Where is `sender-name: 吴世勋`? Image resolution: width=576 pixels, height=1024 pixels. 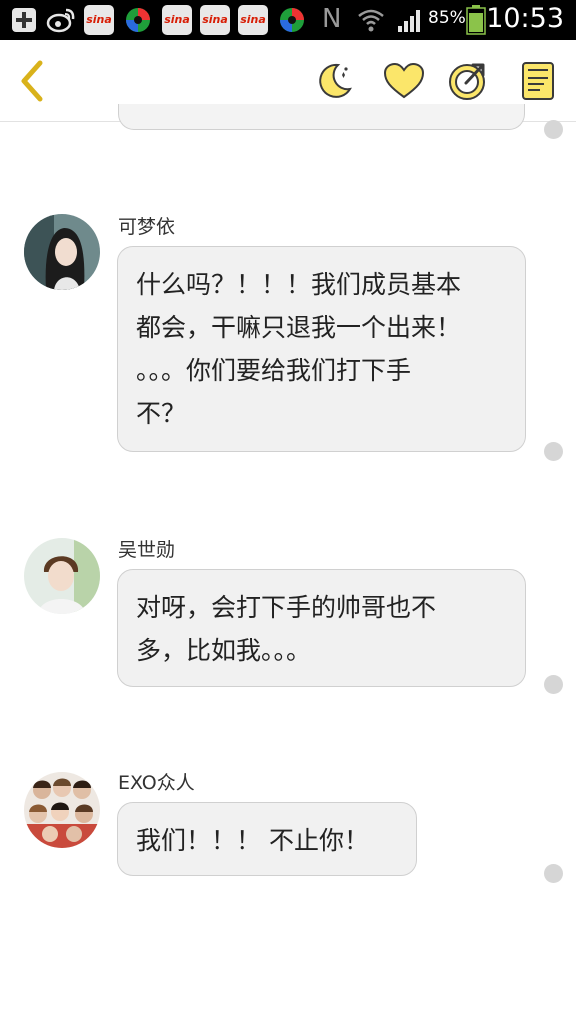 sender-name: 吴世勋 is located at coordinates (147, 550).